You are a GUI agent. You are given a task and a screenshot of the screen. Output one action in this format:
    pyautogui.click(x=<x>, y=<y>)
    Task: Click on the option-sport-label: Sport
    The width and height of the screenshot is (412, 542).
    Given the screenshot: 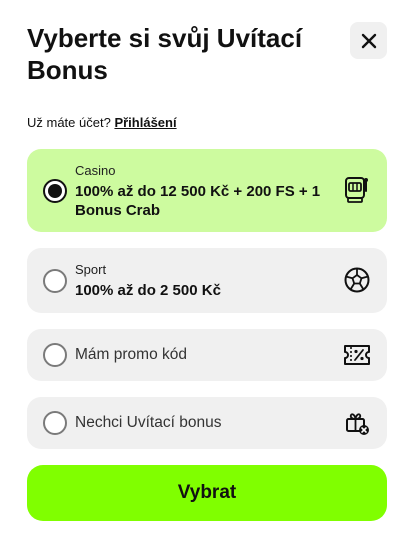 What is the action you would take?
    pyautogui.click(x=91, y=269)
    